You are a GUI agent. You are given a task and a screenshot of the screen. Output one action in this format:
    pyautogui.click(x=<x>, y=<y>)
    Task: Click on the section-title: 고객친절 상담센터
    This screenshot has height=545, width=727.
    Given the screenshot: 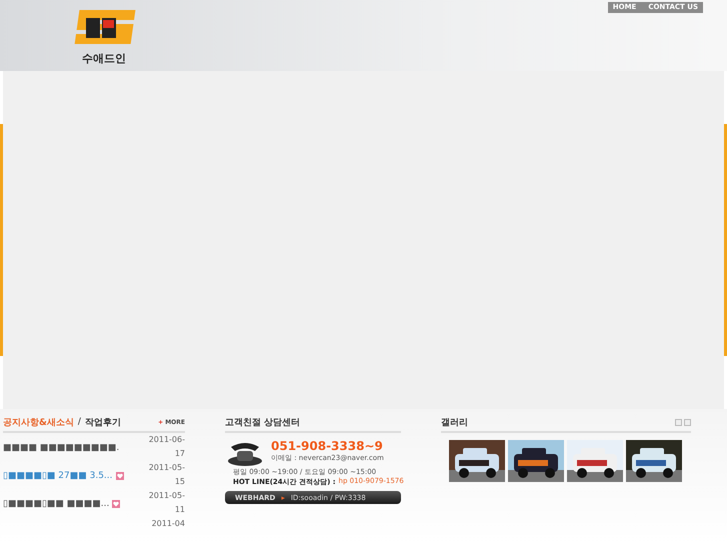 What is the action you would take?
    pyautogui.click(x=262, y=422)
    